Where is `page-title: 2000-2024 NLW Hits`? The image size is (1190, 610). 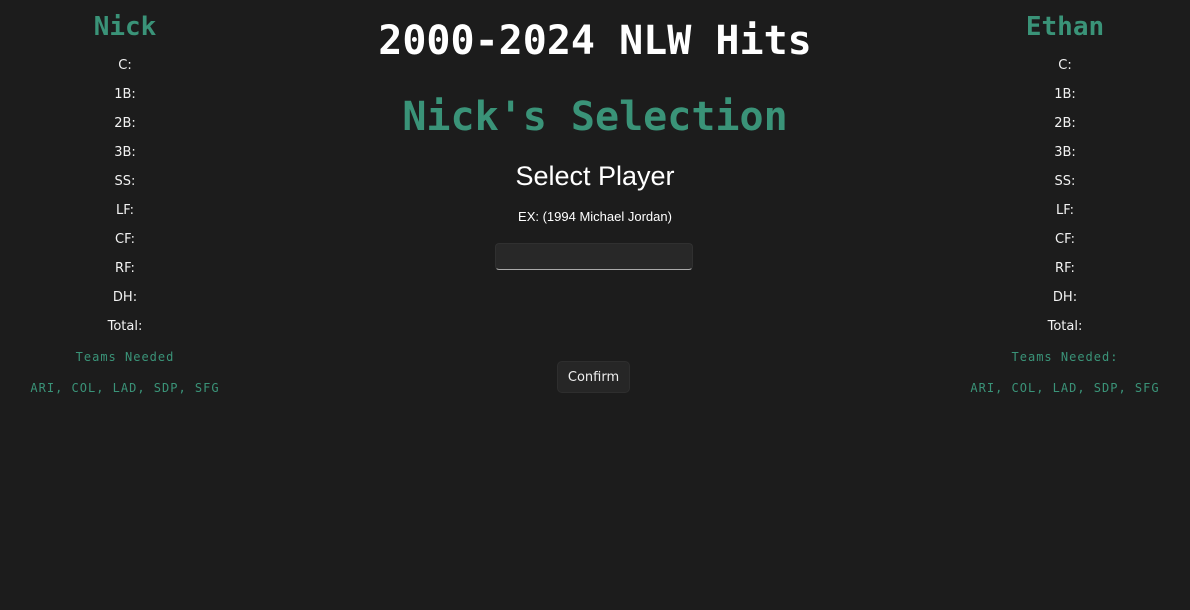 page-title: 2000-2024 NLW Hits is located at coordinates (595, 41).